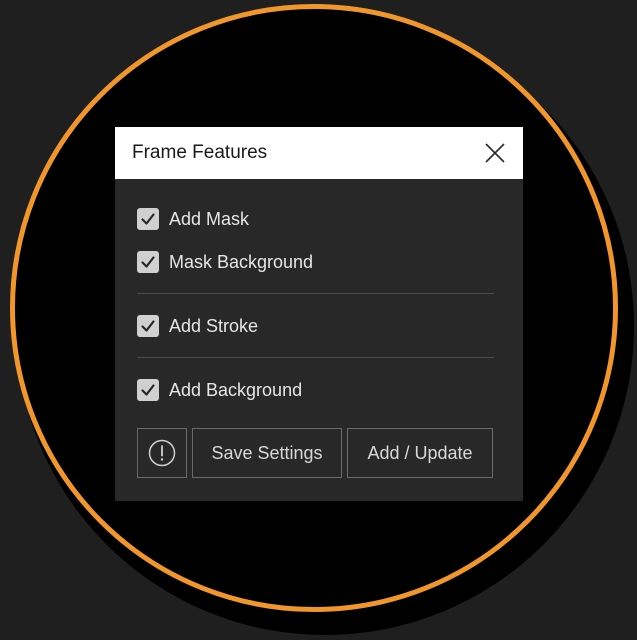  I want to click on option-add-mask: Add Mask, so click(315, 219).